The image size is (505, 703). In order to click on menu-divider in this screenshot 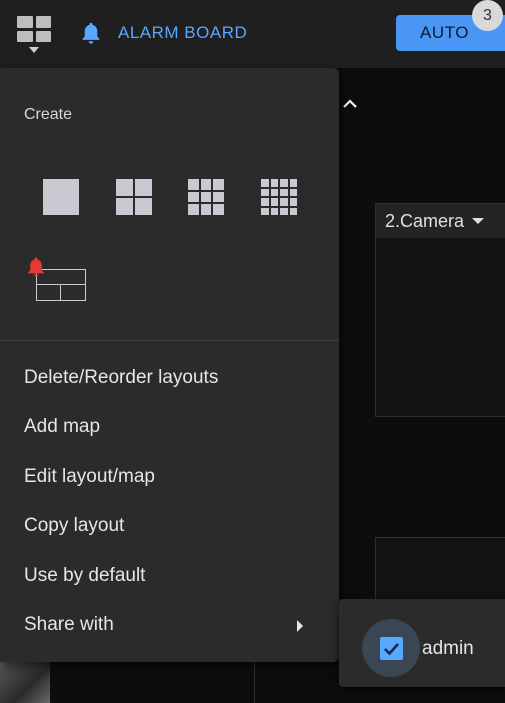, I will do `click(169, 340)`.